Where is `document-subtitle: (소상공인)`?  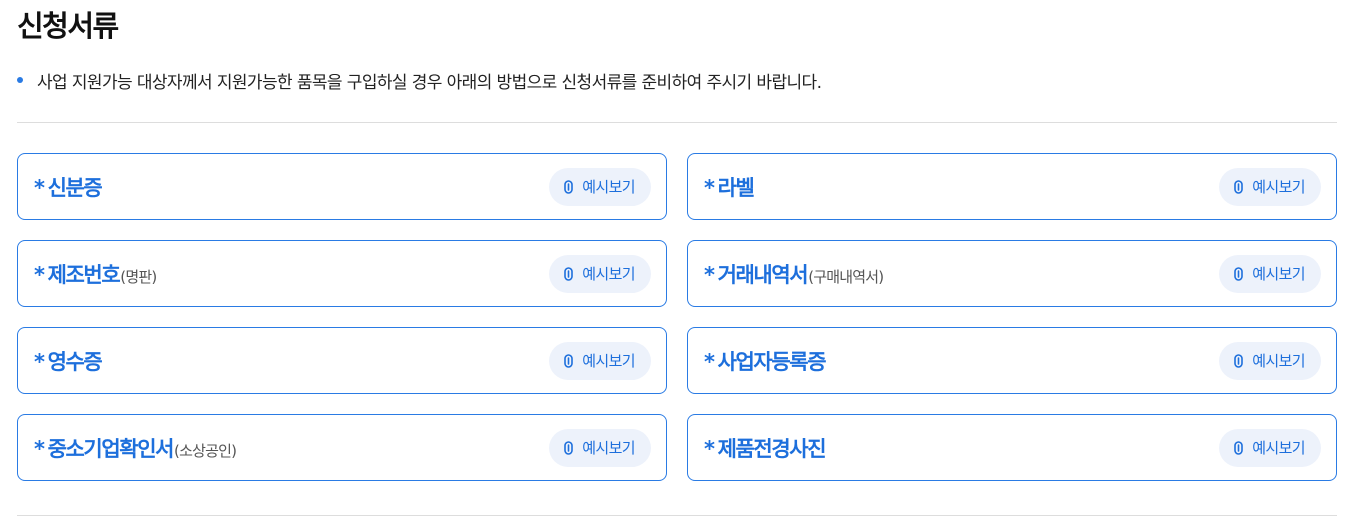
document-subtitle: (소상공인) is located at coordinates (205, 450).